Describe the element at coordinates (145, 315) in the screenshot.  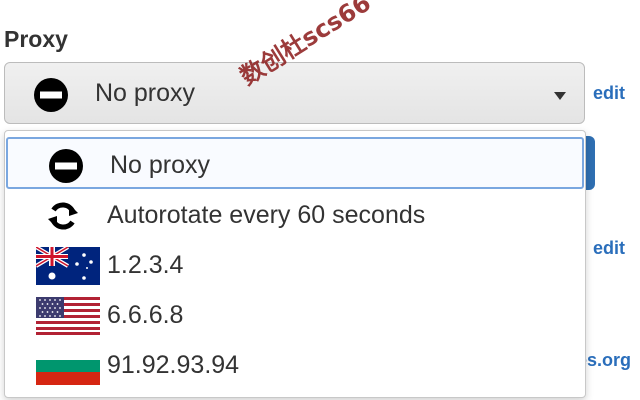
I see `option-label: 6.6.6.8` at that location.